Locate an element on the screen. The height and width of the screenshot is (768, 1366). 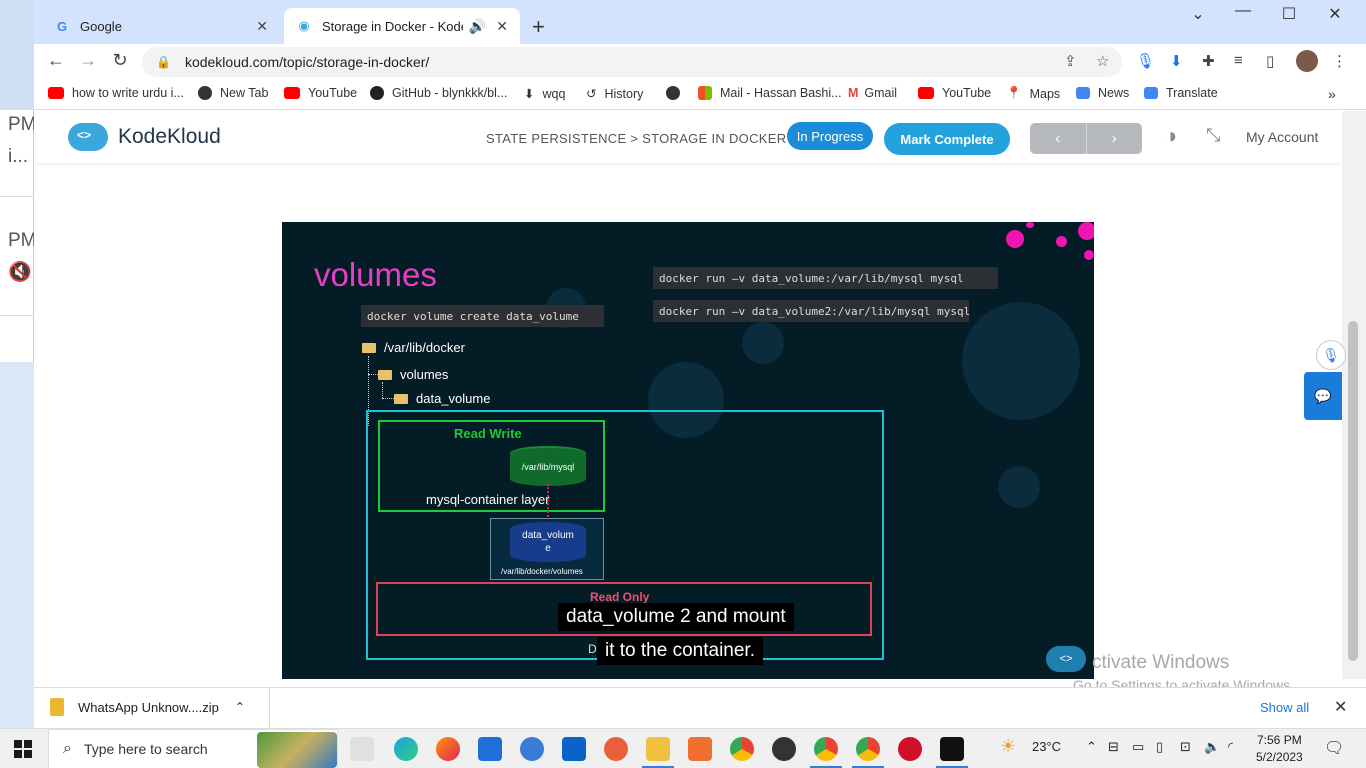
wifi-icon: ◜ is located at coordinates (1230, 747).